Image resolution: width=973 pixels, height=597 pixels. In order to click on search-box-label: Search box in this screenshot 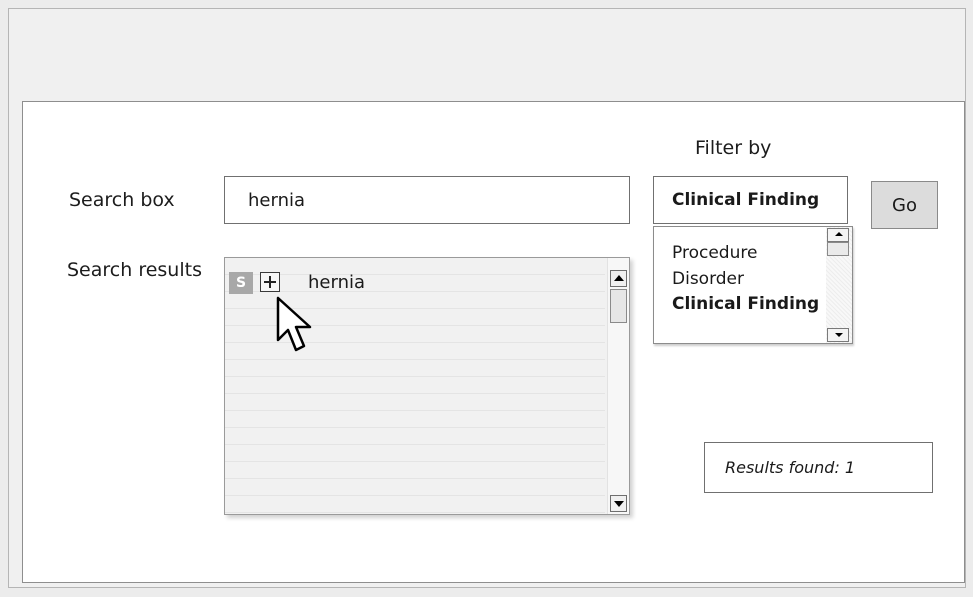, I will do `click(122, 200)`.